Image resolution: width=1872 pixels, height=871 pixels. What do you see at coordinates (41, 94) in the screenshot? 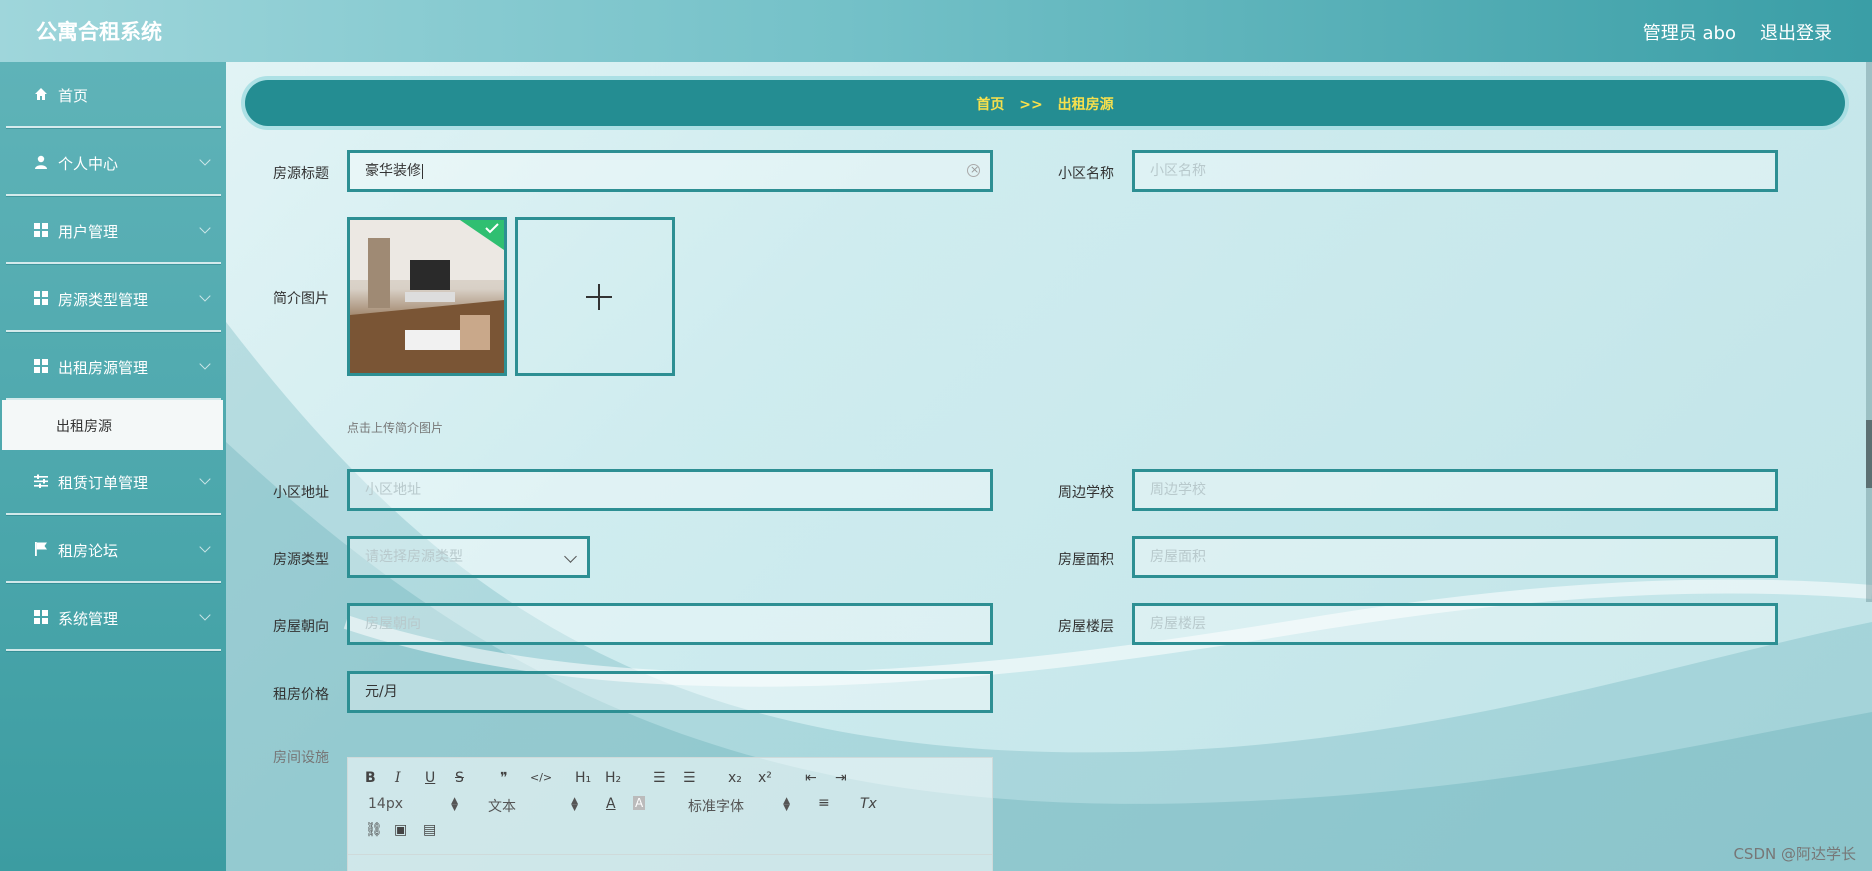
I see `home-icon` at bounding box center [41, 94].